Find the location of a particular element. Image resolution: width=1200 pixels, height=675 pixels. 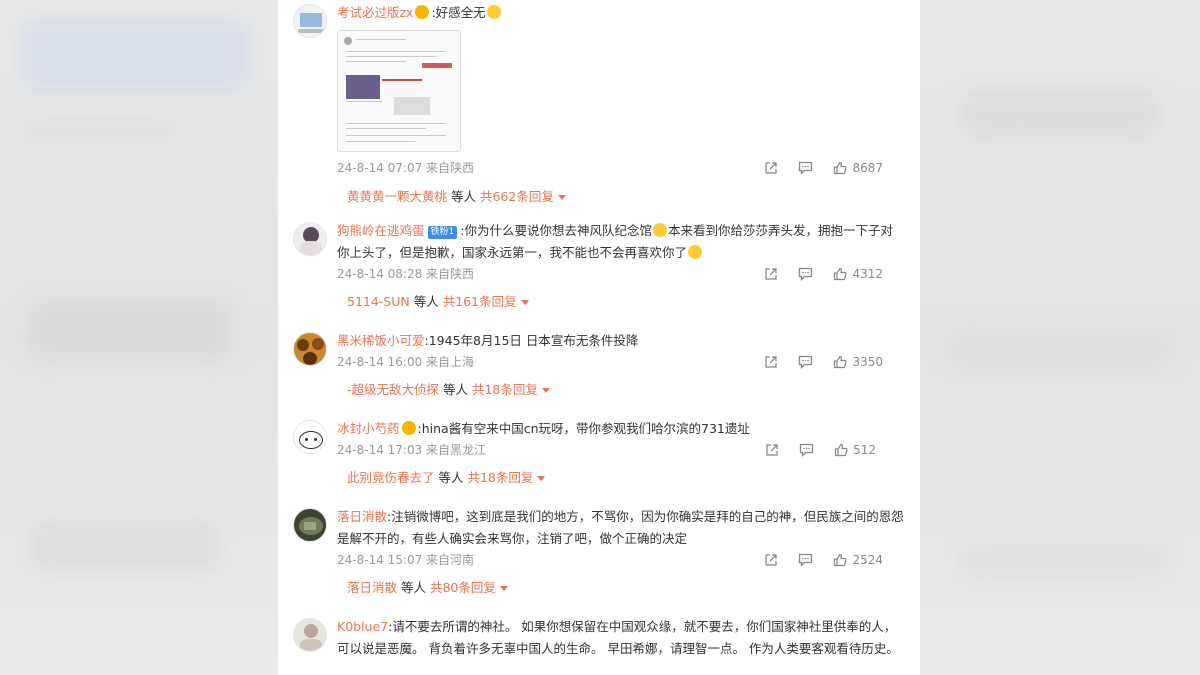

reply-username: 5114-SUN is located at coordinates (378, 301).